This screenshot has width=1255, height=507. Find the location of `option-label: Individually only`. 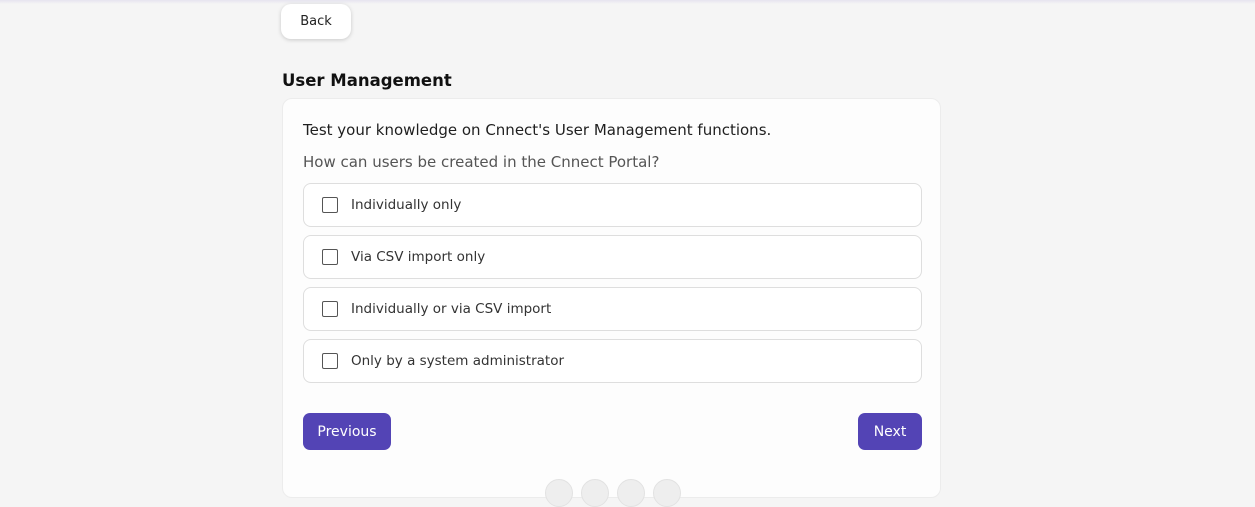

option-label: Individually only is located at coordinates (406, 205).